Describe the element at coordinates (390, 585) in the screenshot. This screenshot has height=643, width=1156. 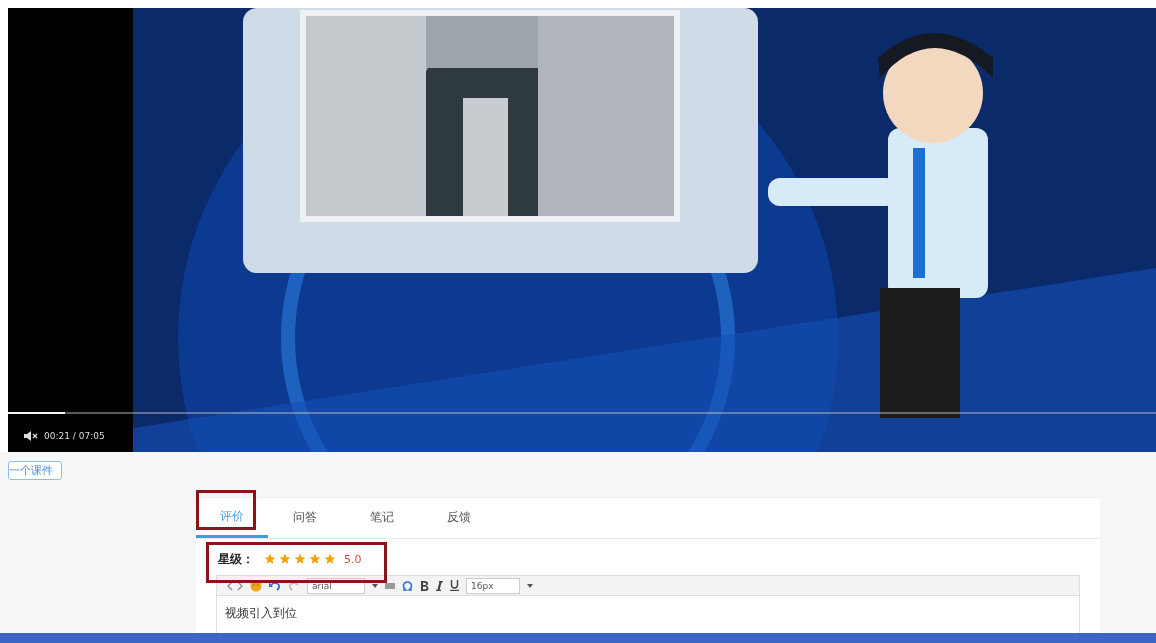
I see `ruler-icon` at that location.